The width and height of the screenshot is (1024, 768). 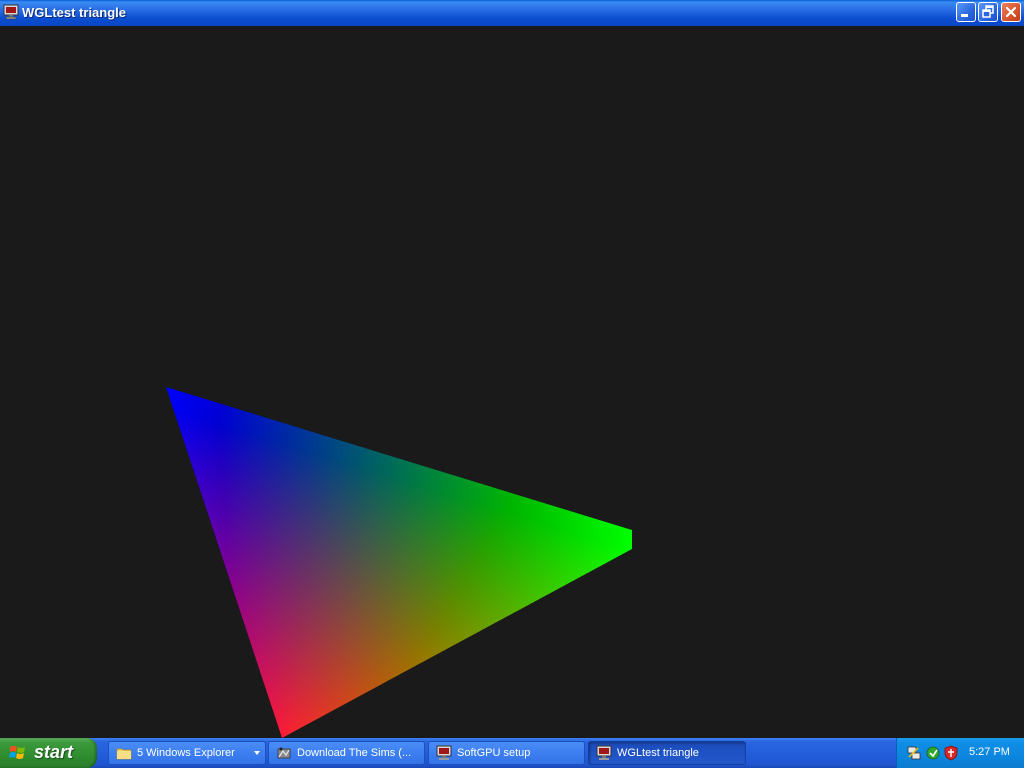 I want to click on network-icon, so click(x=914, y=753).